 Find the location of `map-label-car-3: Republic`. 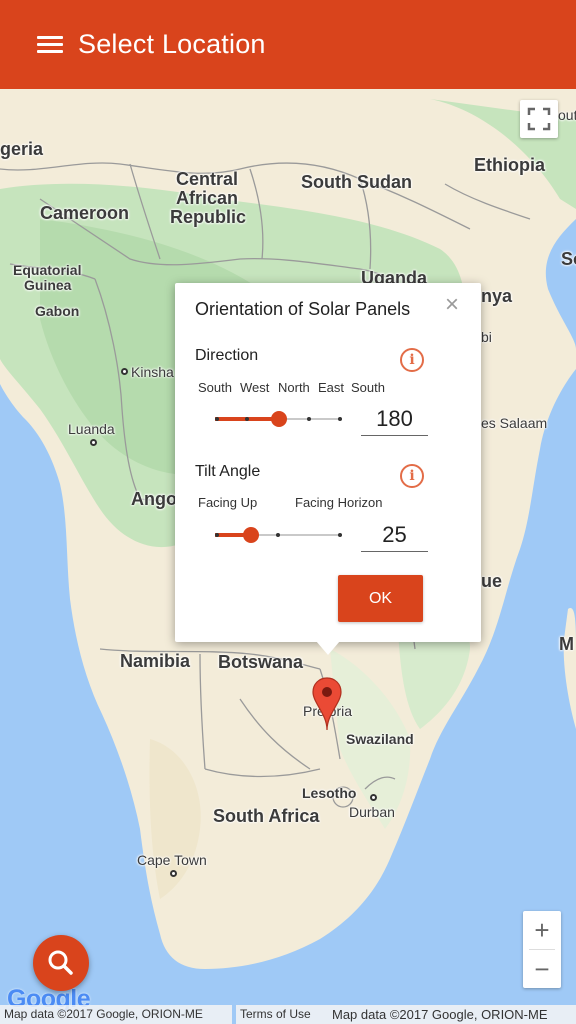

map-label-car-3: Republic is located at coordinates (208, 217).